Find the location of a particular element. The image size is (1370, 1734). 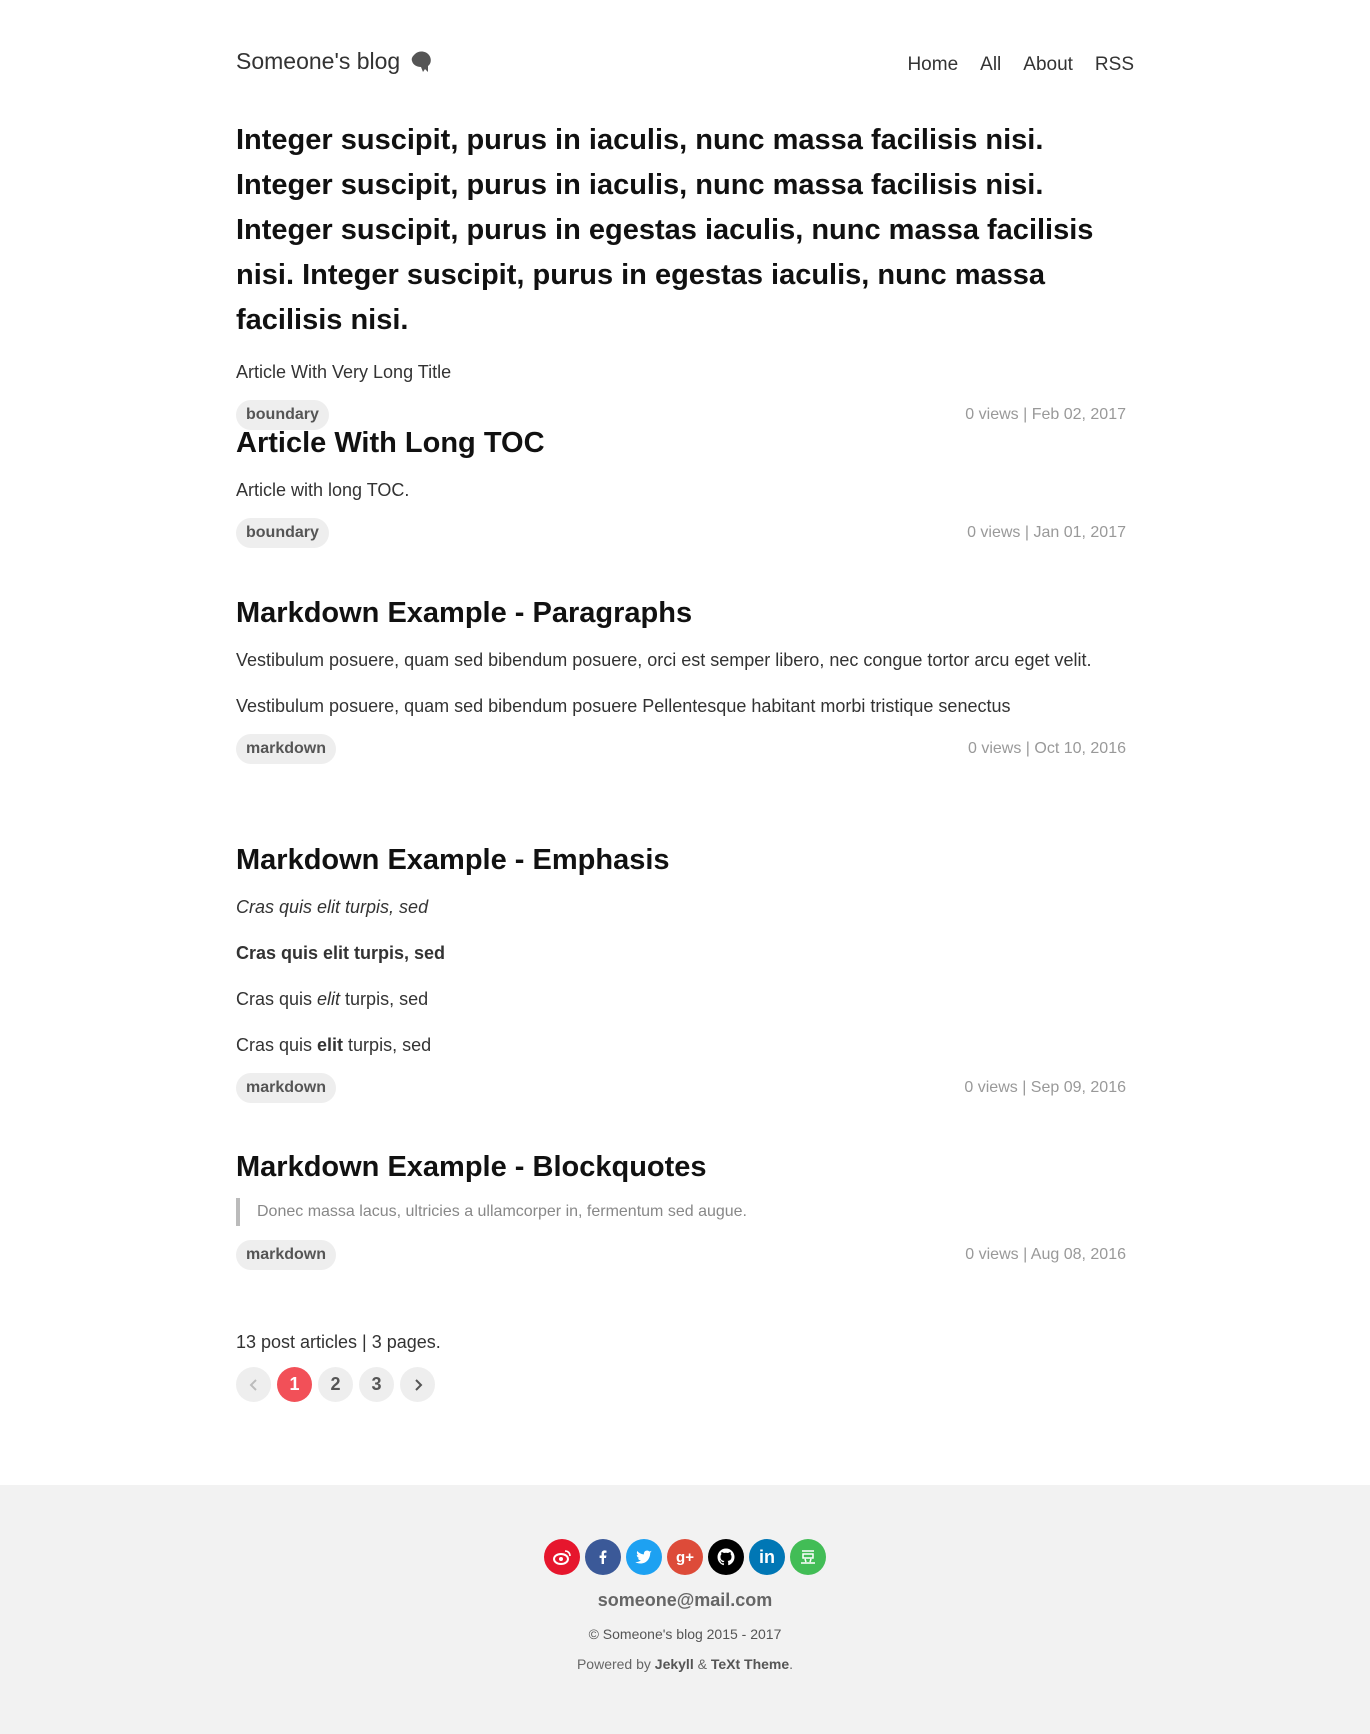

linkedin-icon: in is located at coordinates (767, 1557).